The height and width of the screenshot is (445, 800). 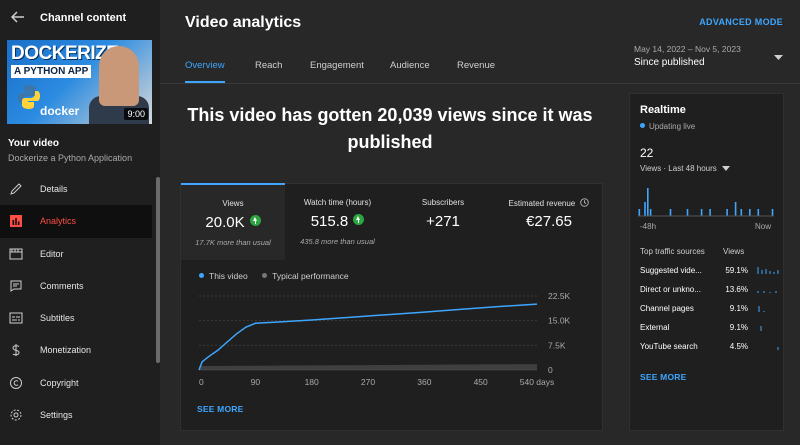 I want to click on see-more-button: SEE MORE, so click(x=220, y=409).